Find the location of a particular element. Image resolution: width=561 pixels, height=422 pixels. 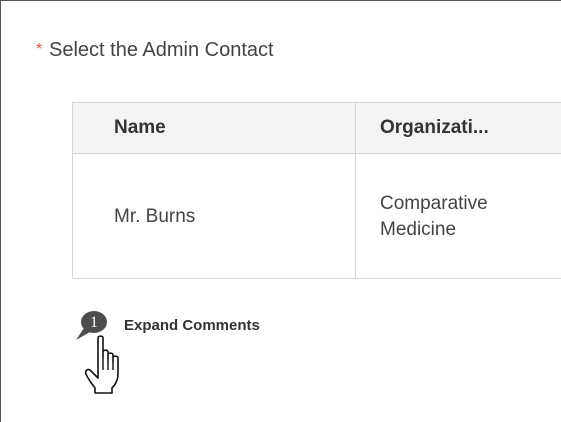

speech-bubble-icon: 1 is located at coordinates (94, 325).